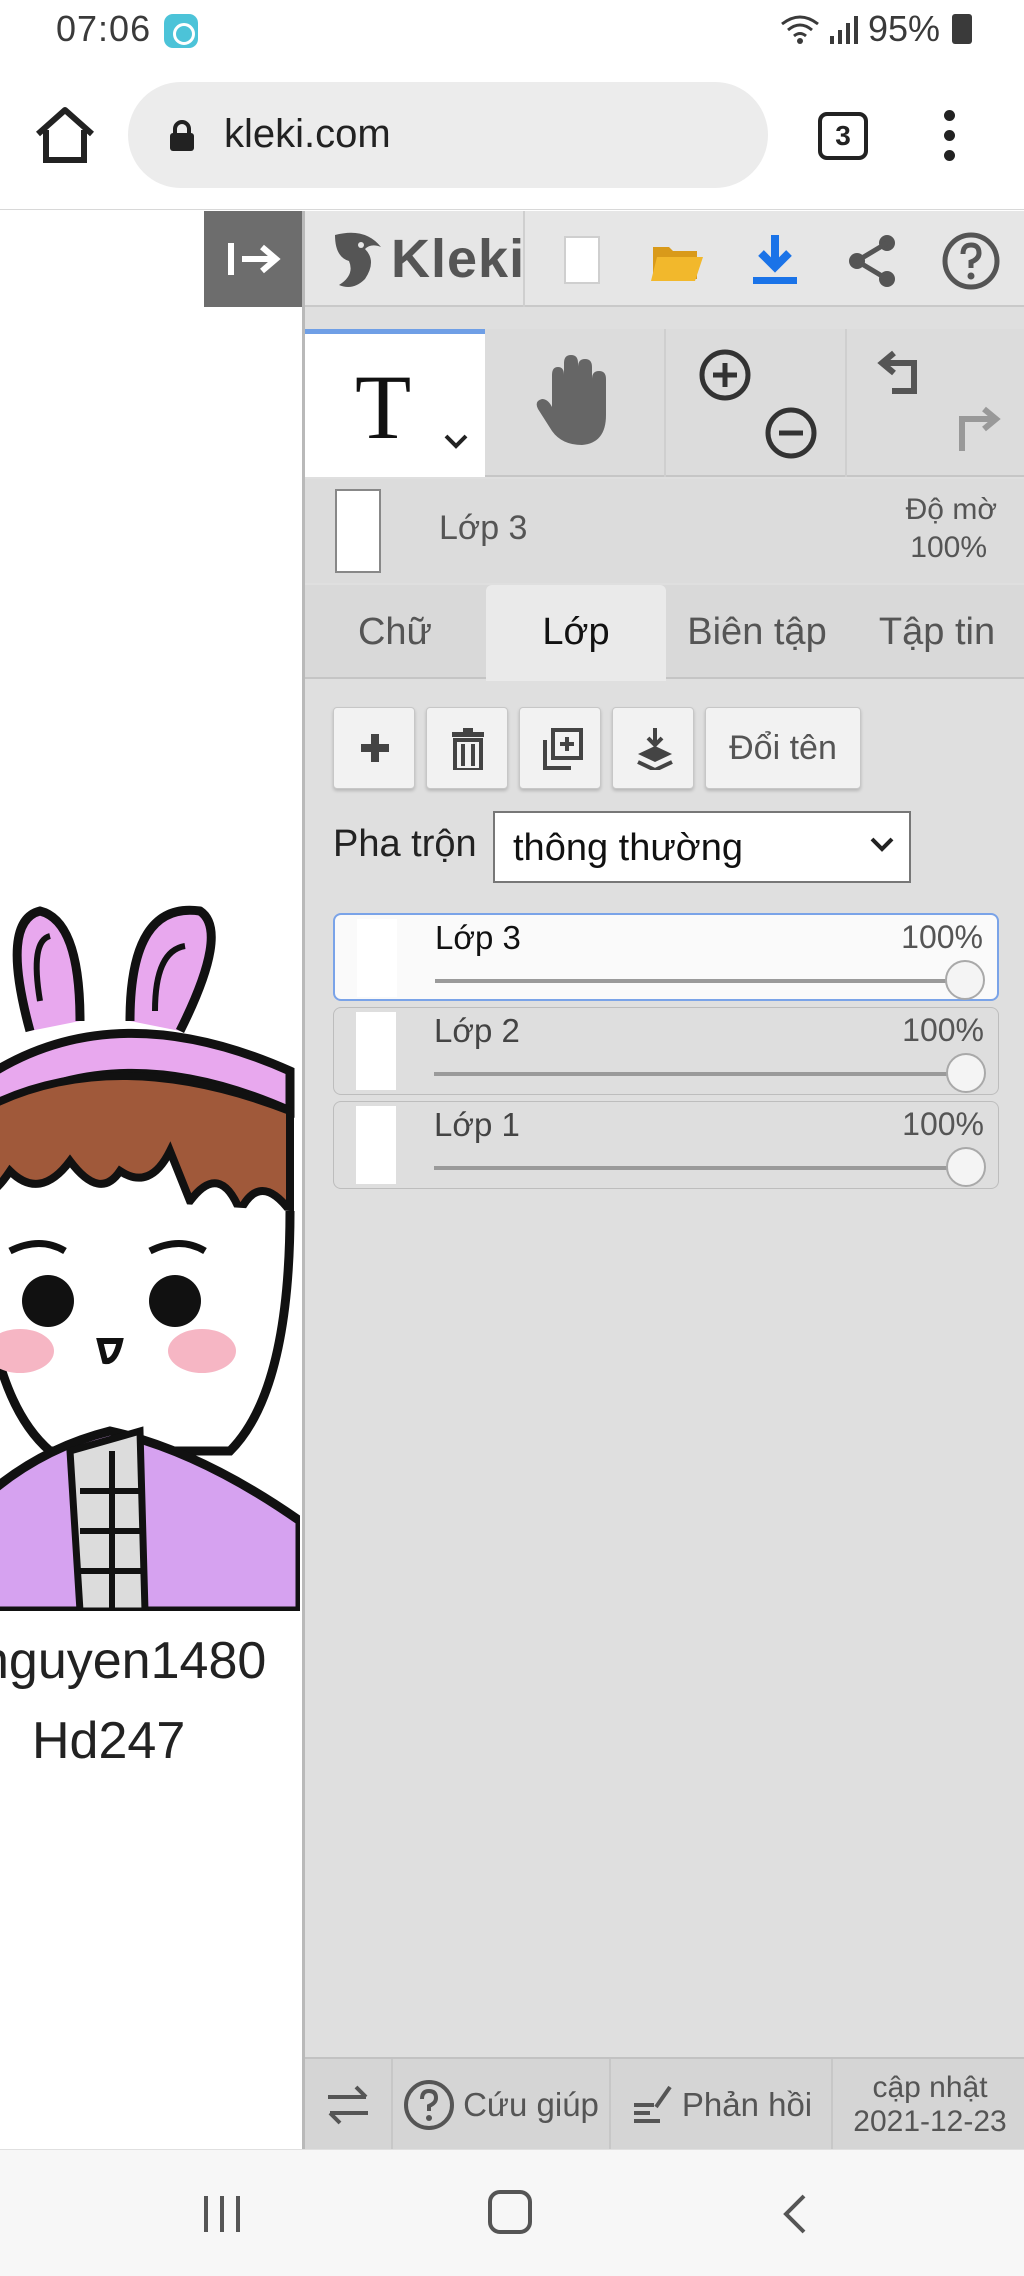 This screenshot has width=1024, height=2276. What do you see at coordinates (949, 138) in the screenshot?
I see `browser-menu-icon` at bounding box center [949, 138].